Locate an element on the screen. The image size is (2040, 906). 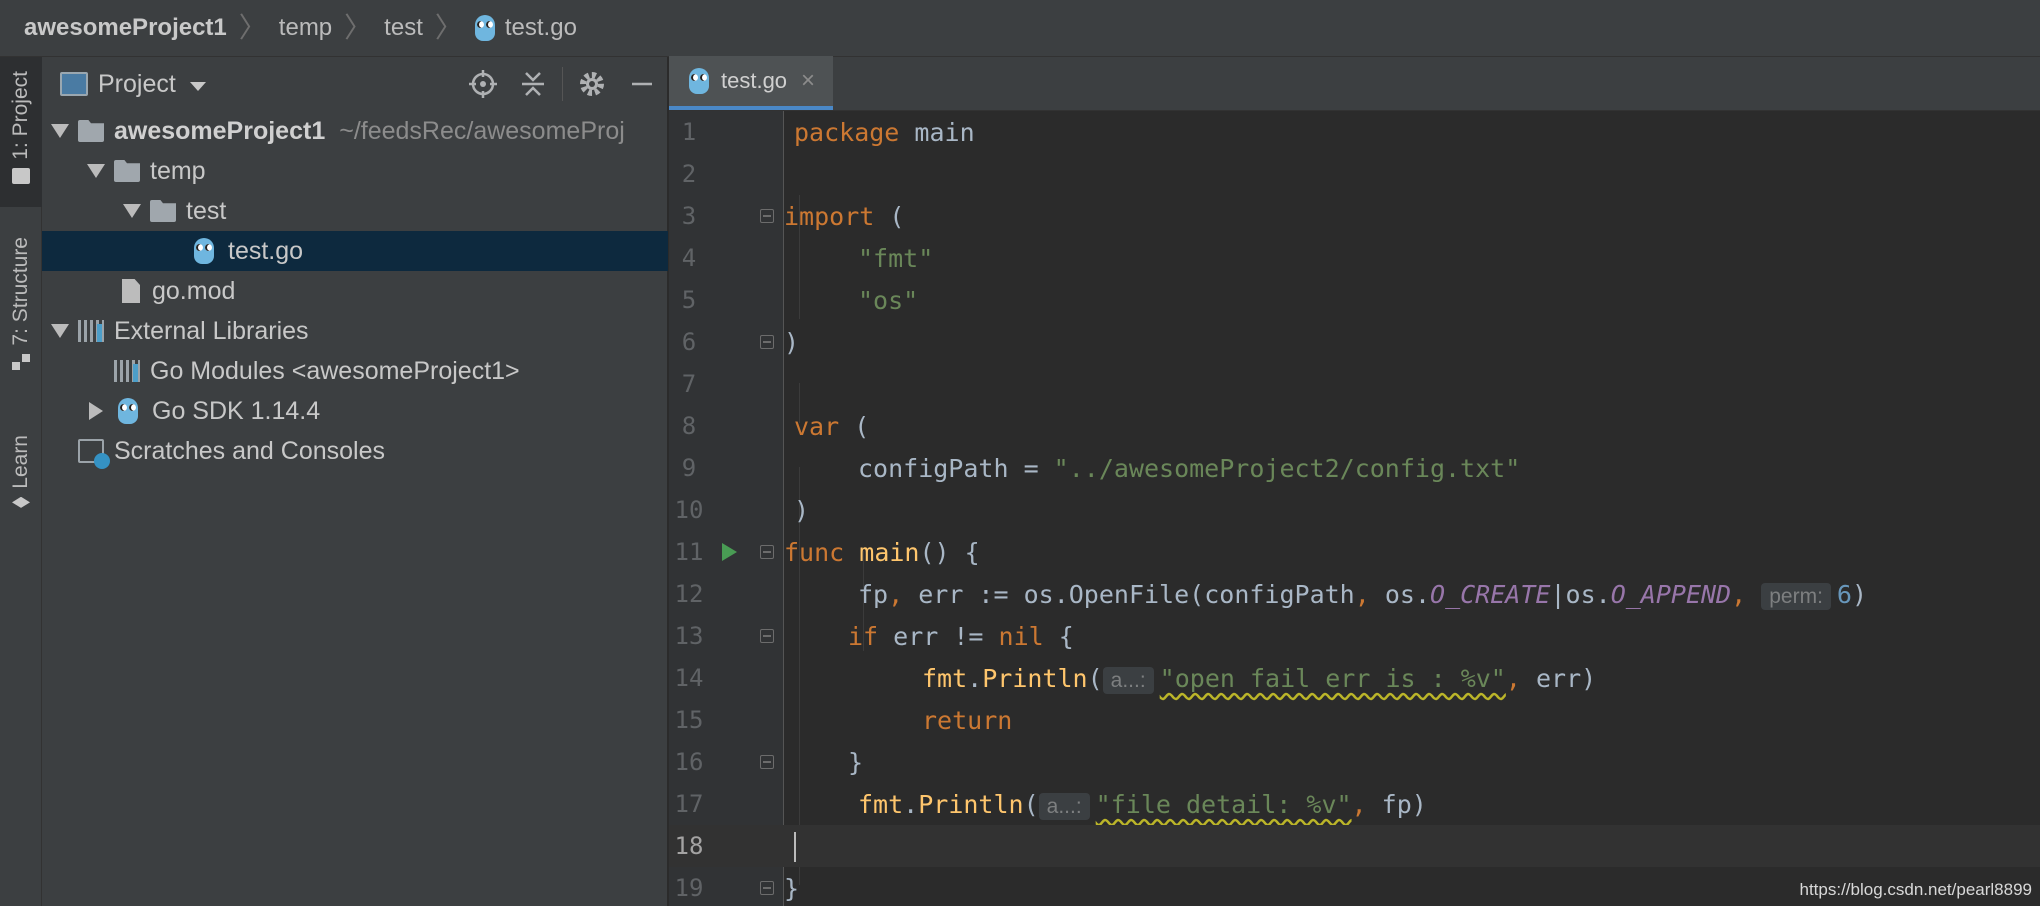
tab-project-tool: 1: Project is located at coordinates (21, 132).